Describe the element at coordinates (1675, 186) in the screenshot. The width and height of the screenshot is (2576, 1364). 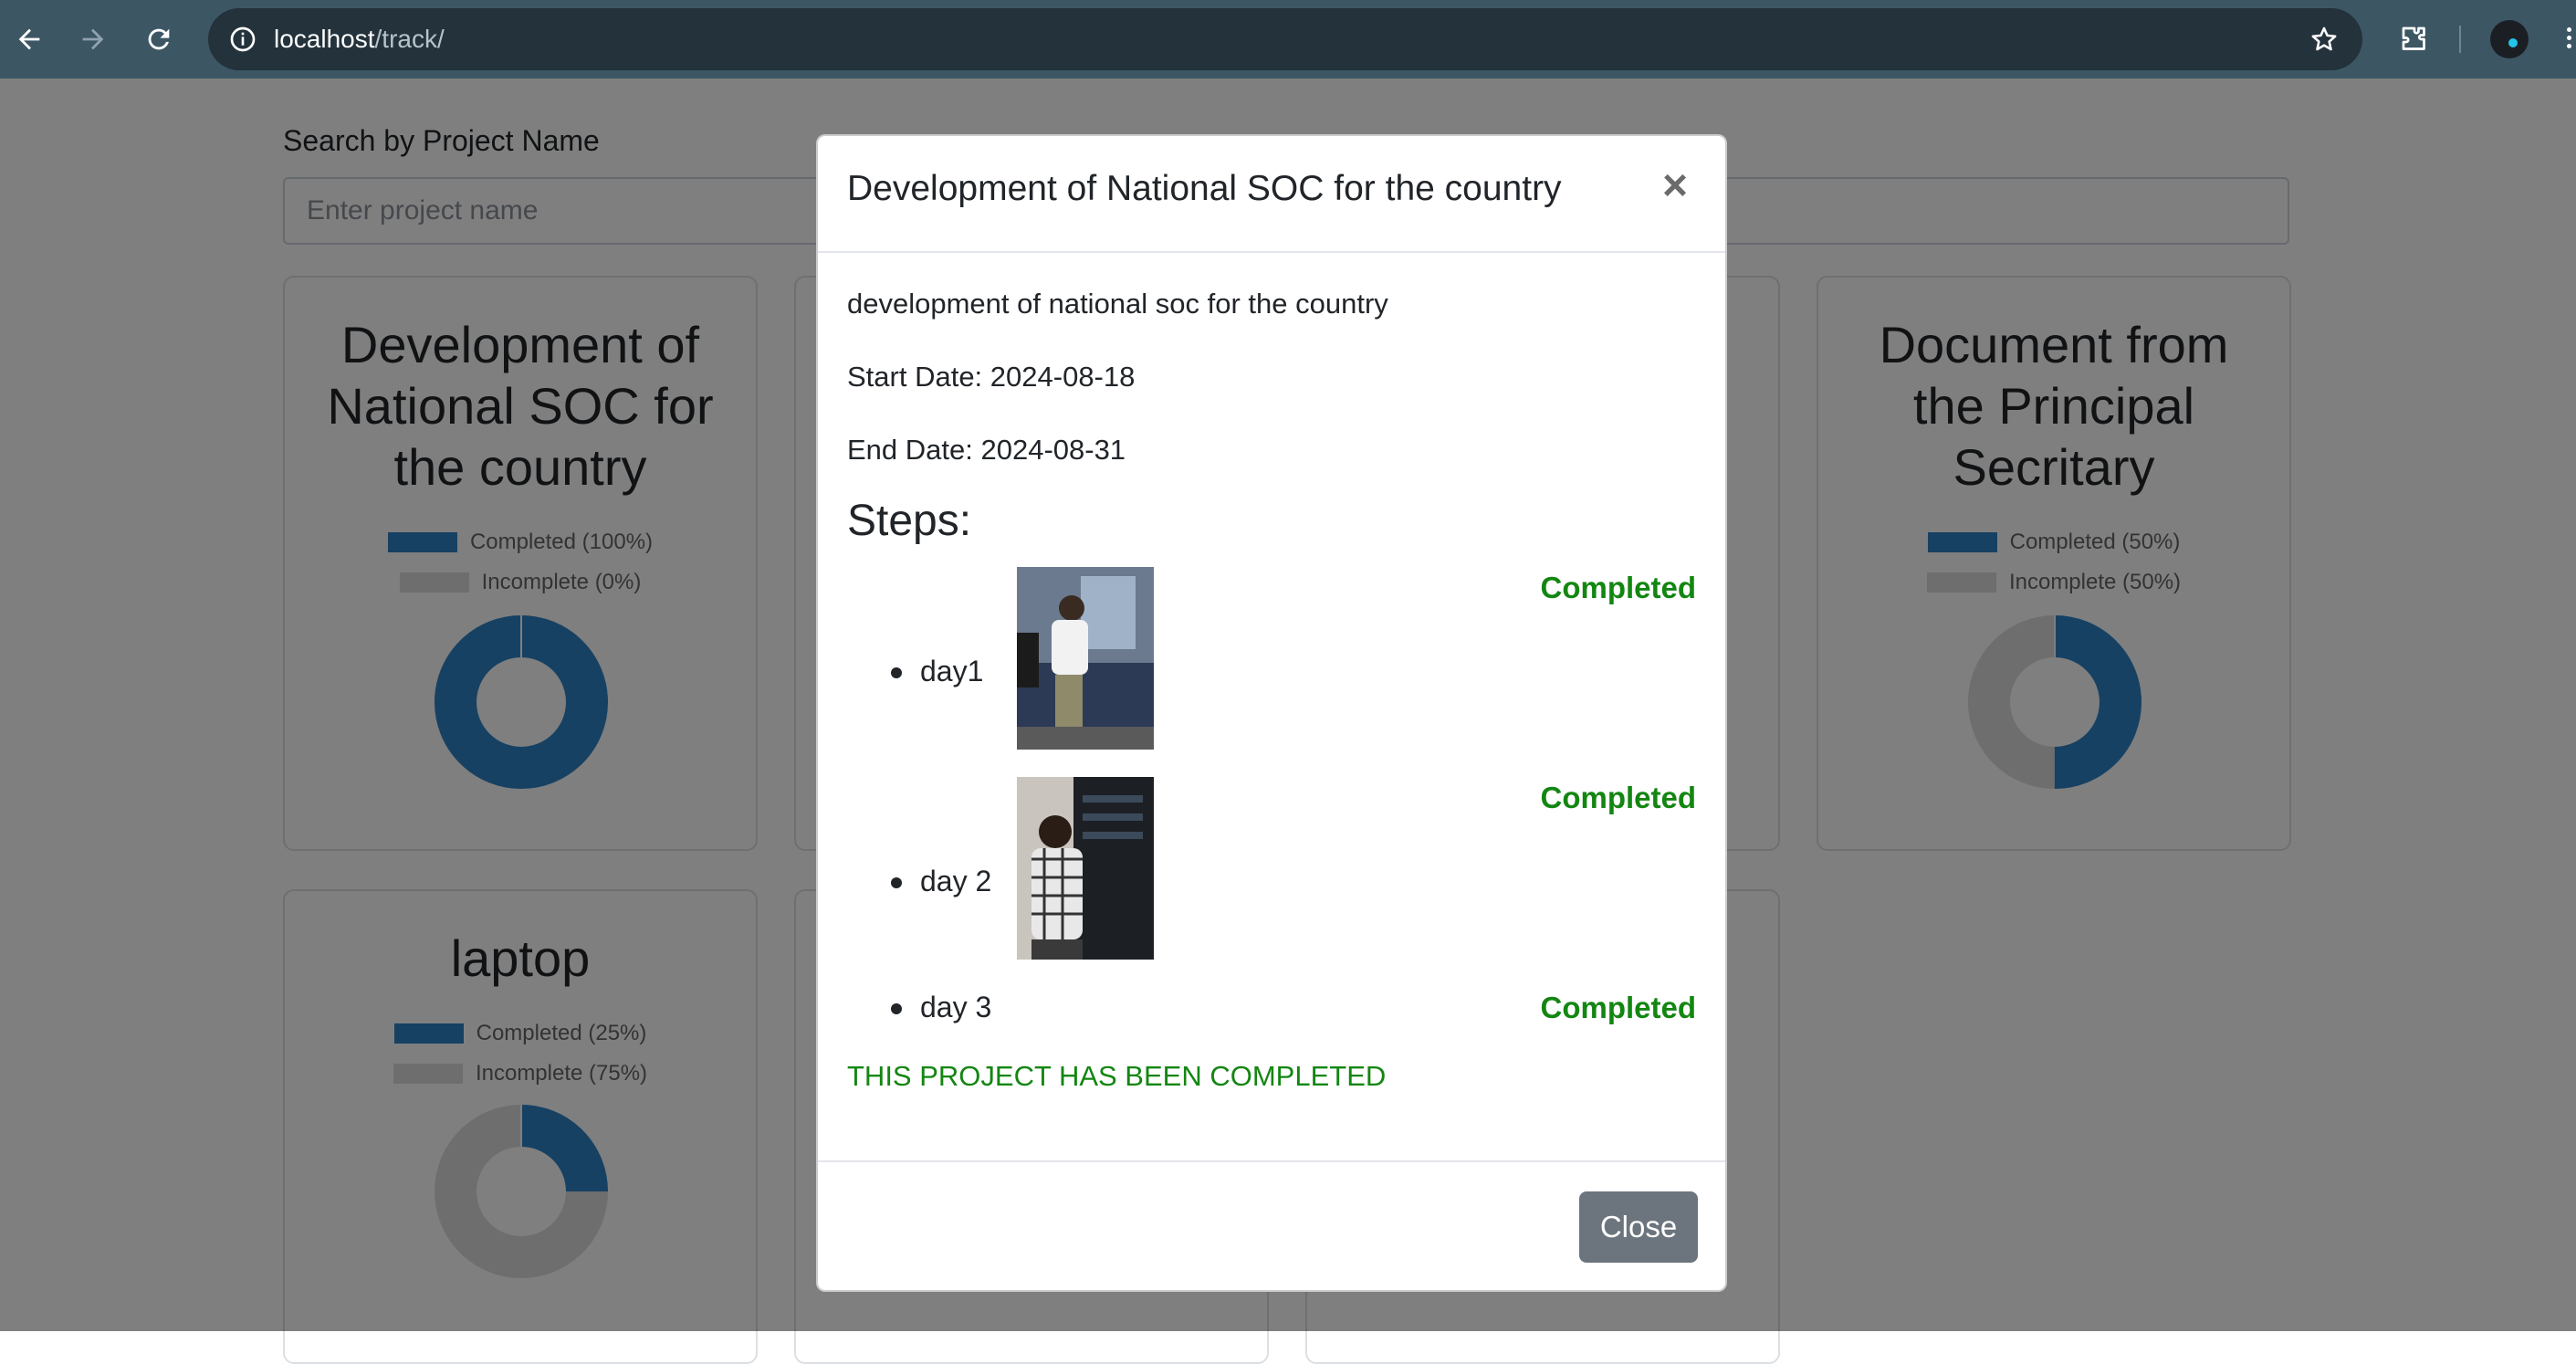
I see `close-icon: ×` at that location.